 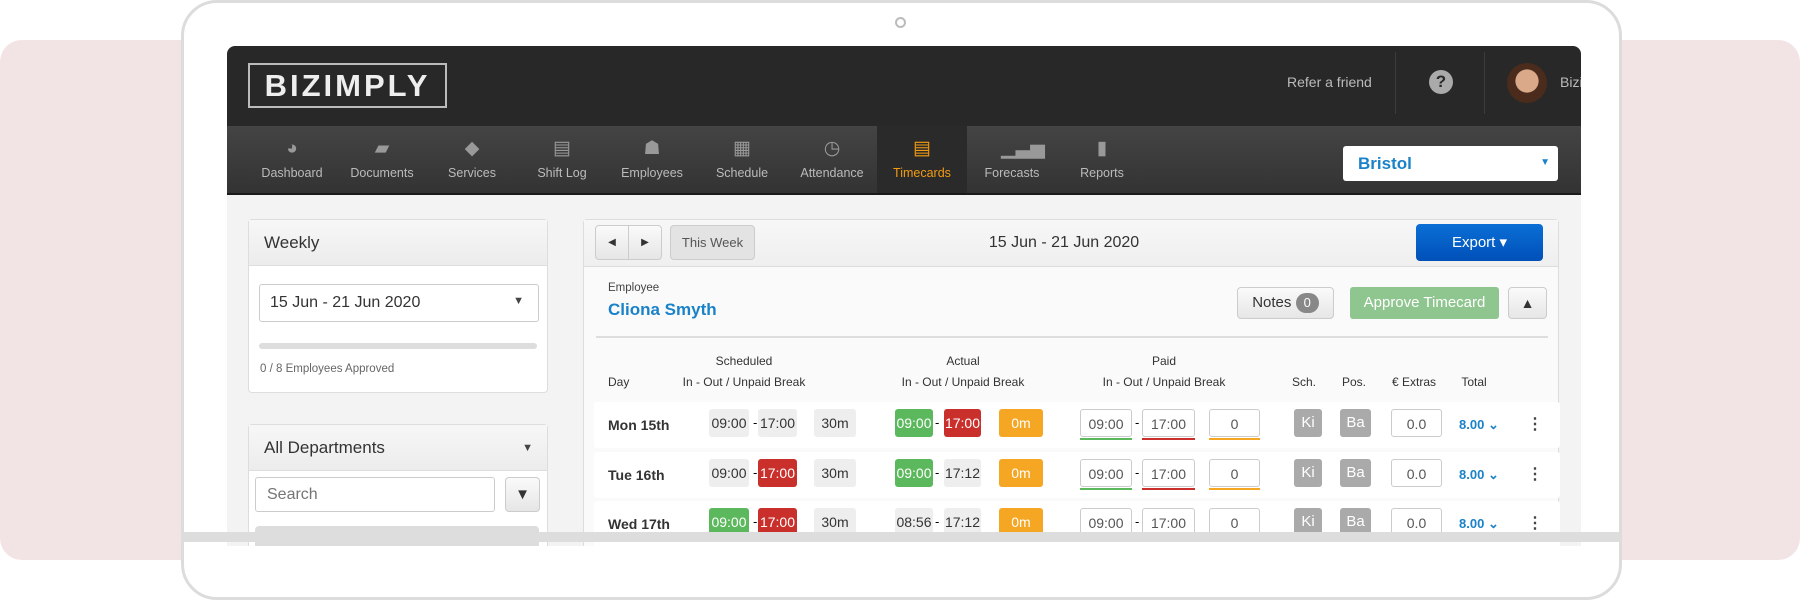 I want to click on nav-item-forecasts: ▁▃▅ Forecasts, so click(x=1012, y=159).